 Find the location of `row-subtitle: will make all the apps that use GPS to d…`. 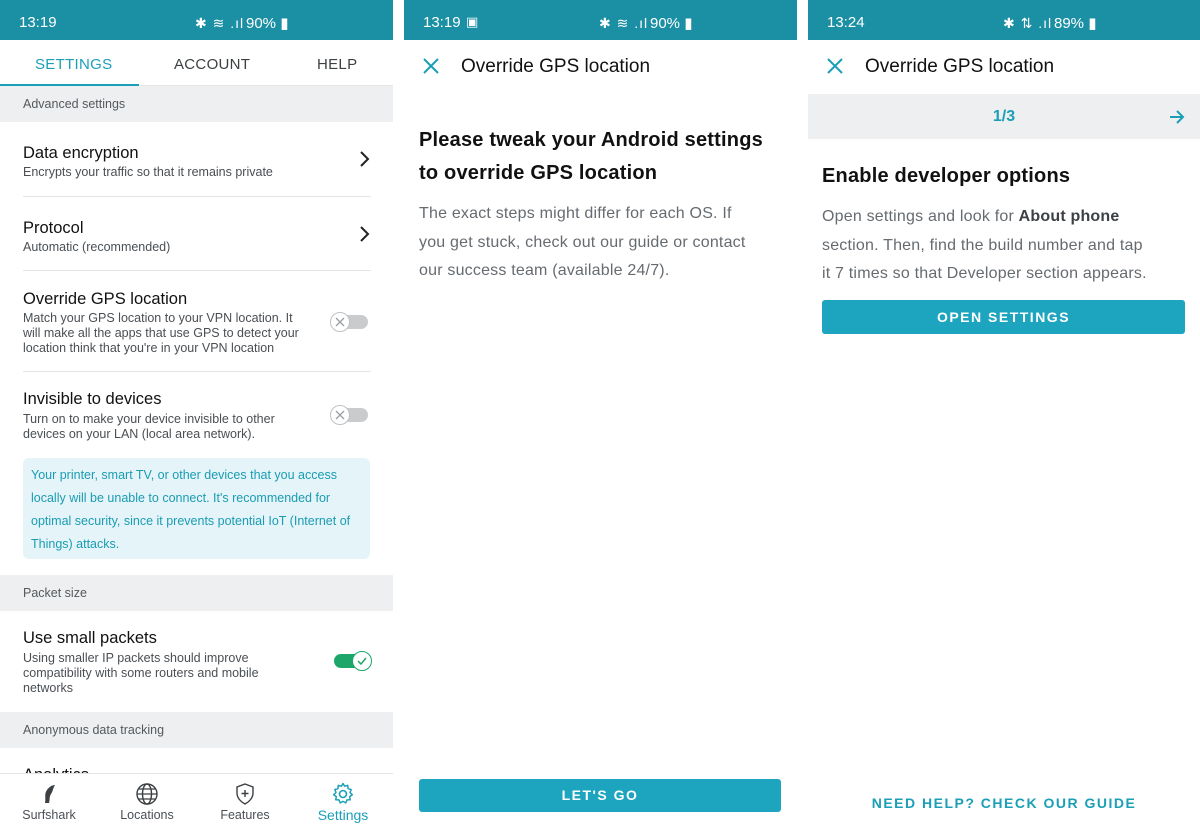

row-subtitle: will make all the apps that use GPS to d… is located at coordinates (161, 333).